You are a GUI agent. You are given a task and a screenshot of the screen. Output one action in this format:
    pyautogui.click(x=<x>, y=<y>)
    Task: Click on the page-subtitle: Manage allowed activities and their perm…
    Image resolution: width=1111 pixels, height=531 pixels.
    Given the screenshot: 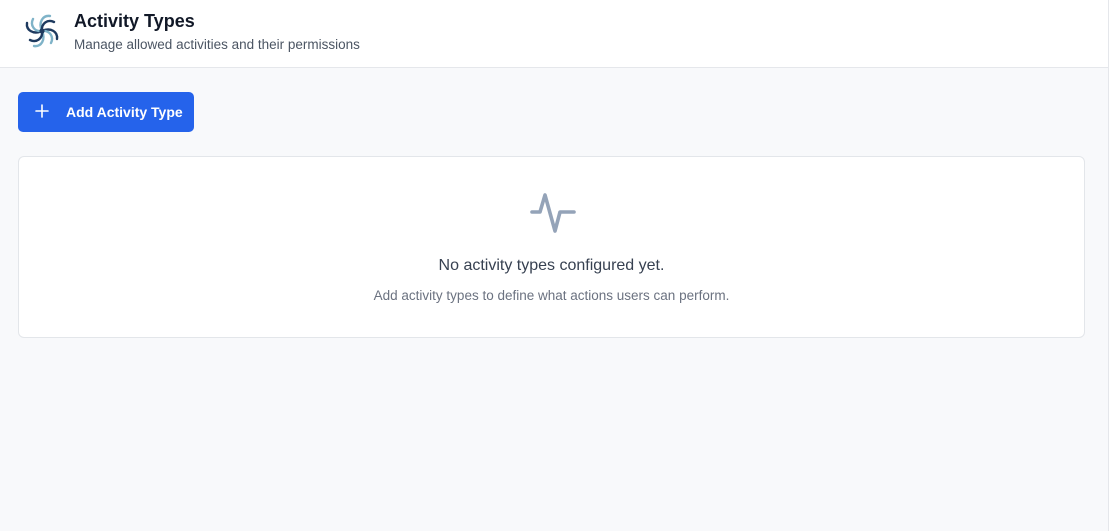 What is the action you would take?
    pyautogui.click(x=217, y=44)
    